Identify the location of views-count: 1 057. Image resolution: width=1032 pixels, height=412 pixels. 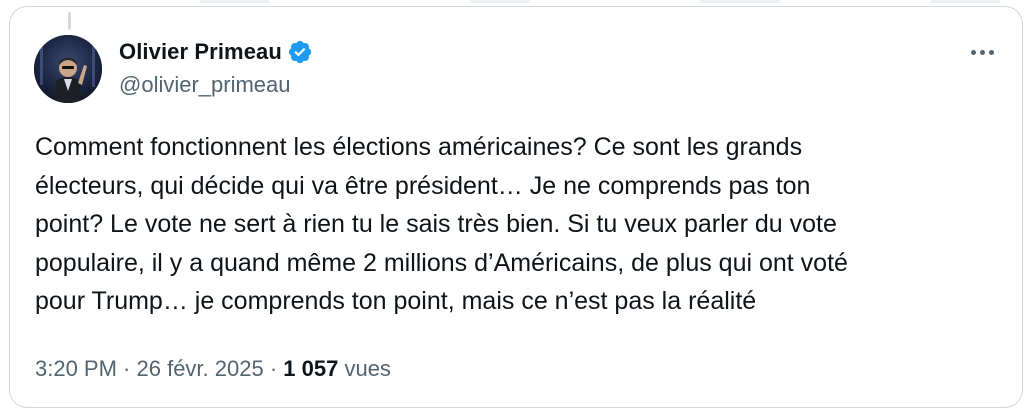
(310, 369).